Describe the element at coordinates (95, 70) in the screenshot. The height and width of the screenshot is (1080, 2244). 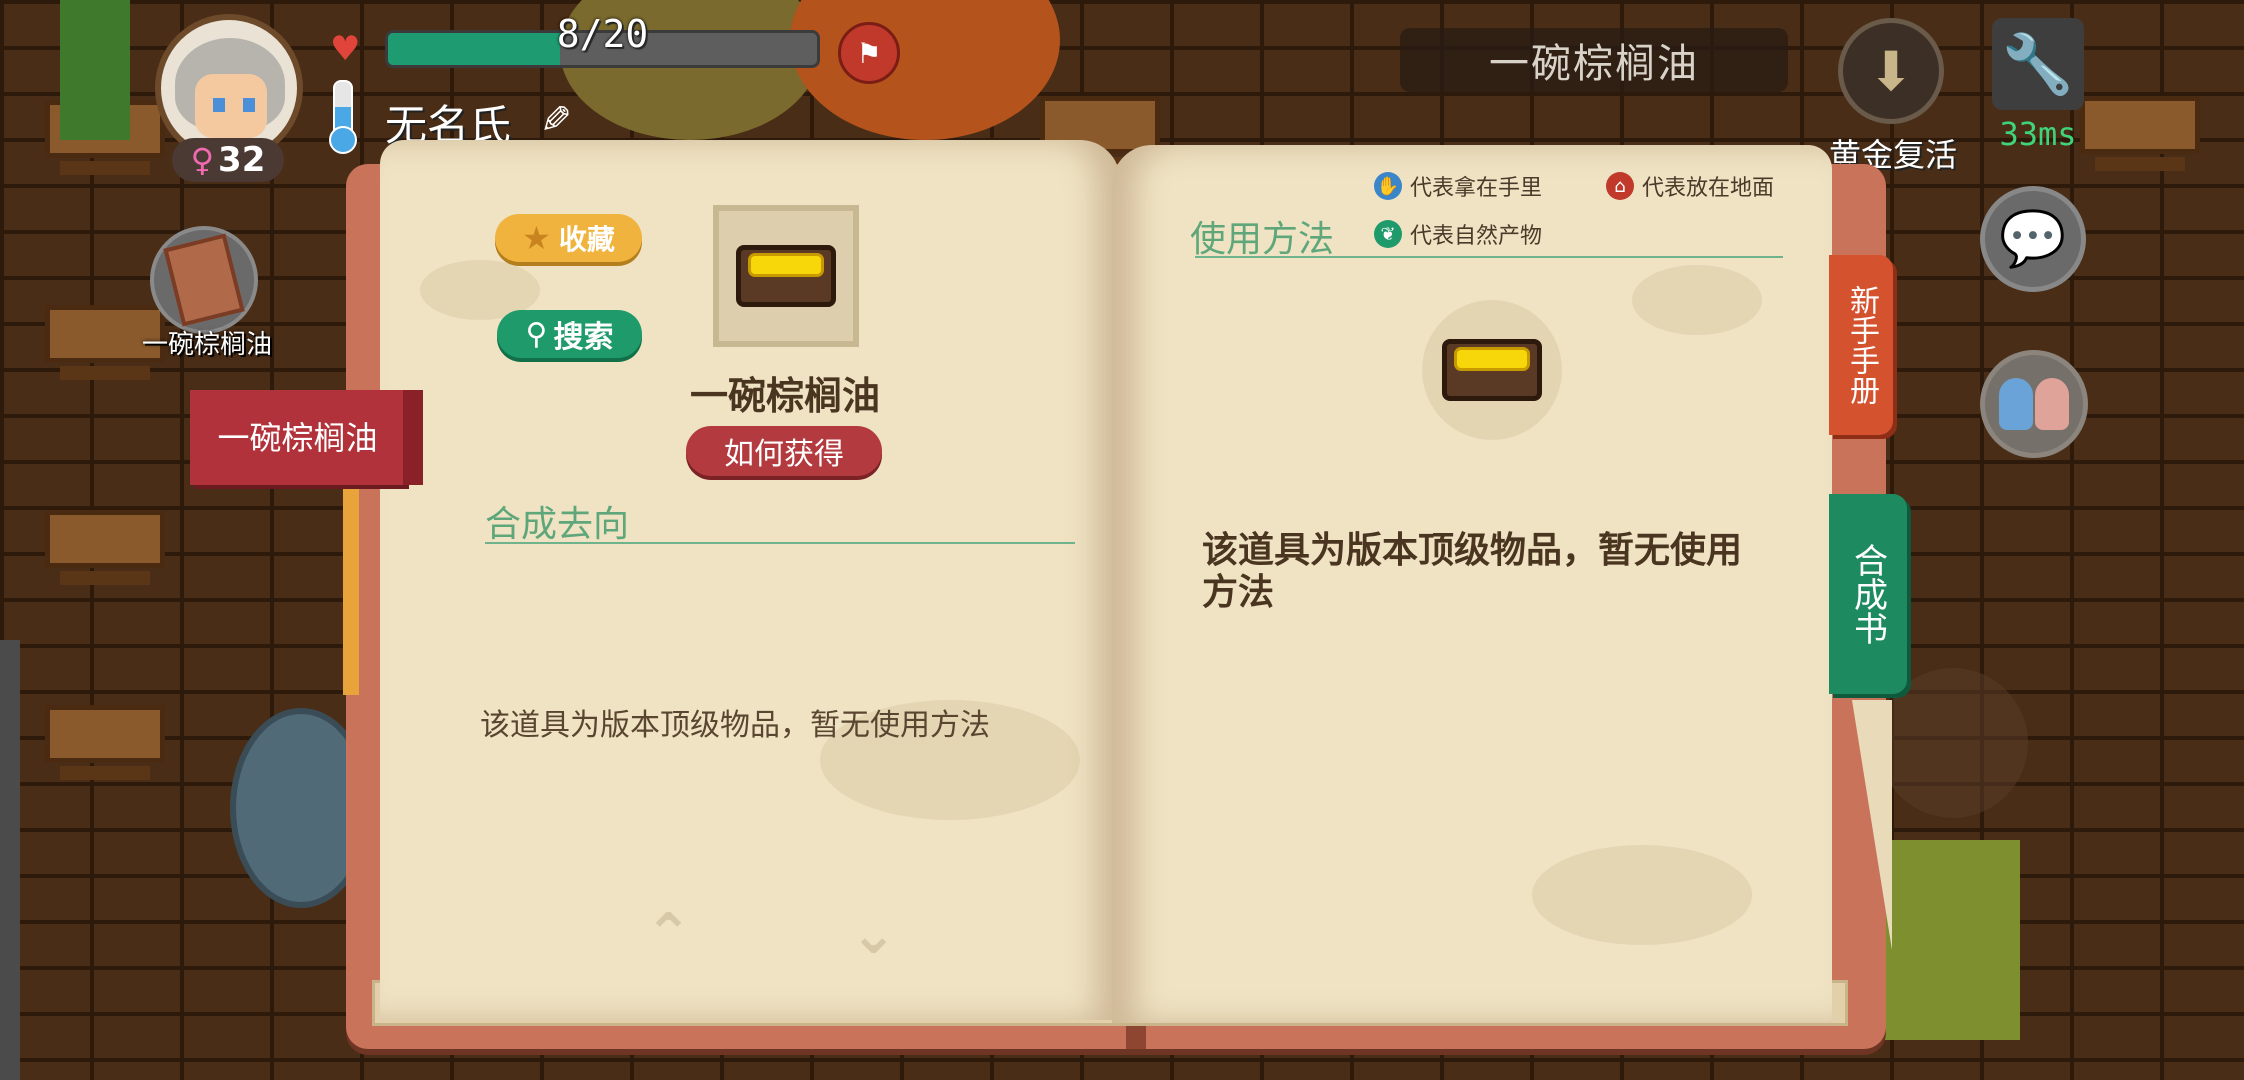
I see `bamboo` at that location.